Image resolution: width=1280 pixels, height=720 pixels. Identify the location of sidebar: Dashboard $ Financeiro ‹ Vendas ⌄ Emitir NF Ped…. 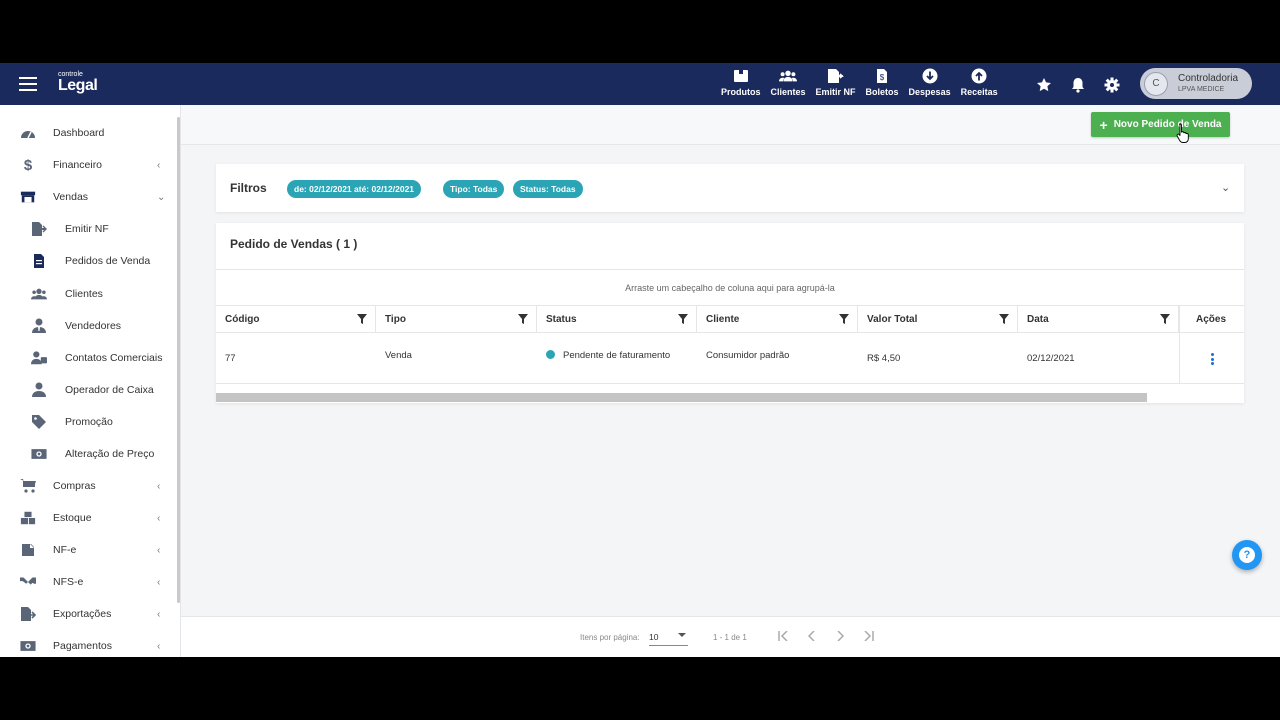
(90, 381).